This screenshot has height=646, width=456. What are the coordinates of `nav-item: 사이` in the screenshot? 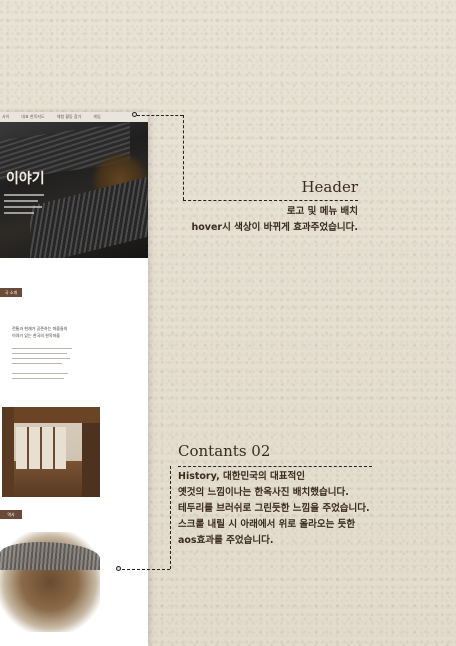 It's located at (5, 117).